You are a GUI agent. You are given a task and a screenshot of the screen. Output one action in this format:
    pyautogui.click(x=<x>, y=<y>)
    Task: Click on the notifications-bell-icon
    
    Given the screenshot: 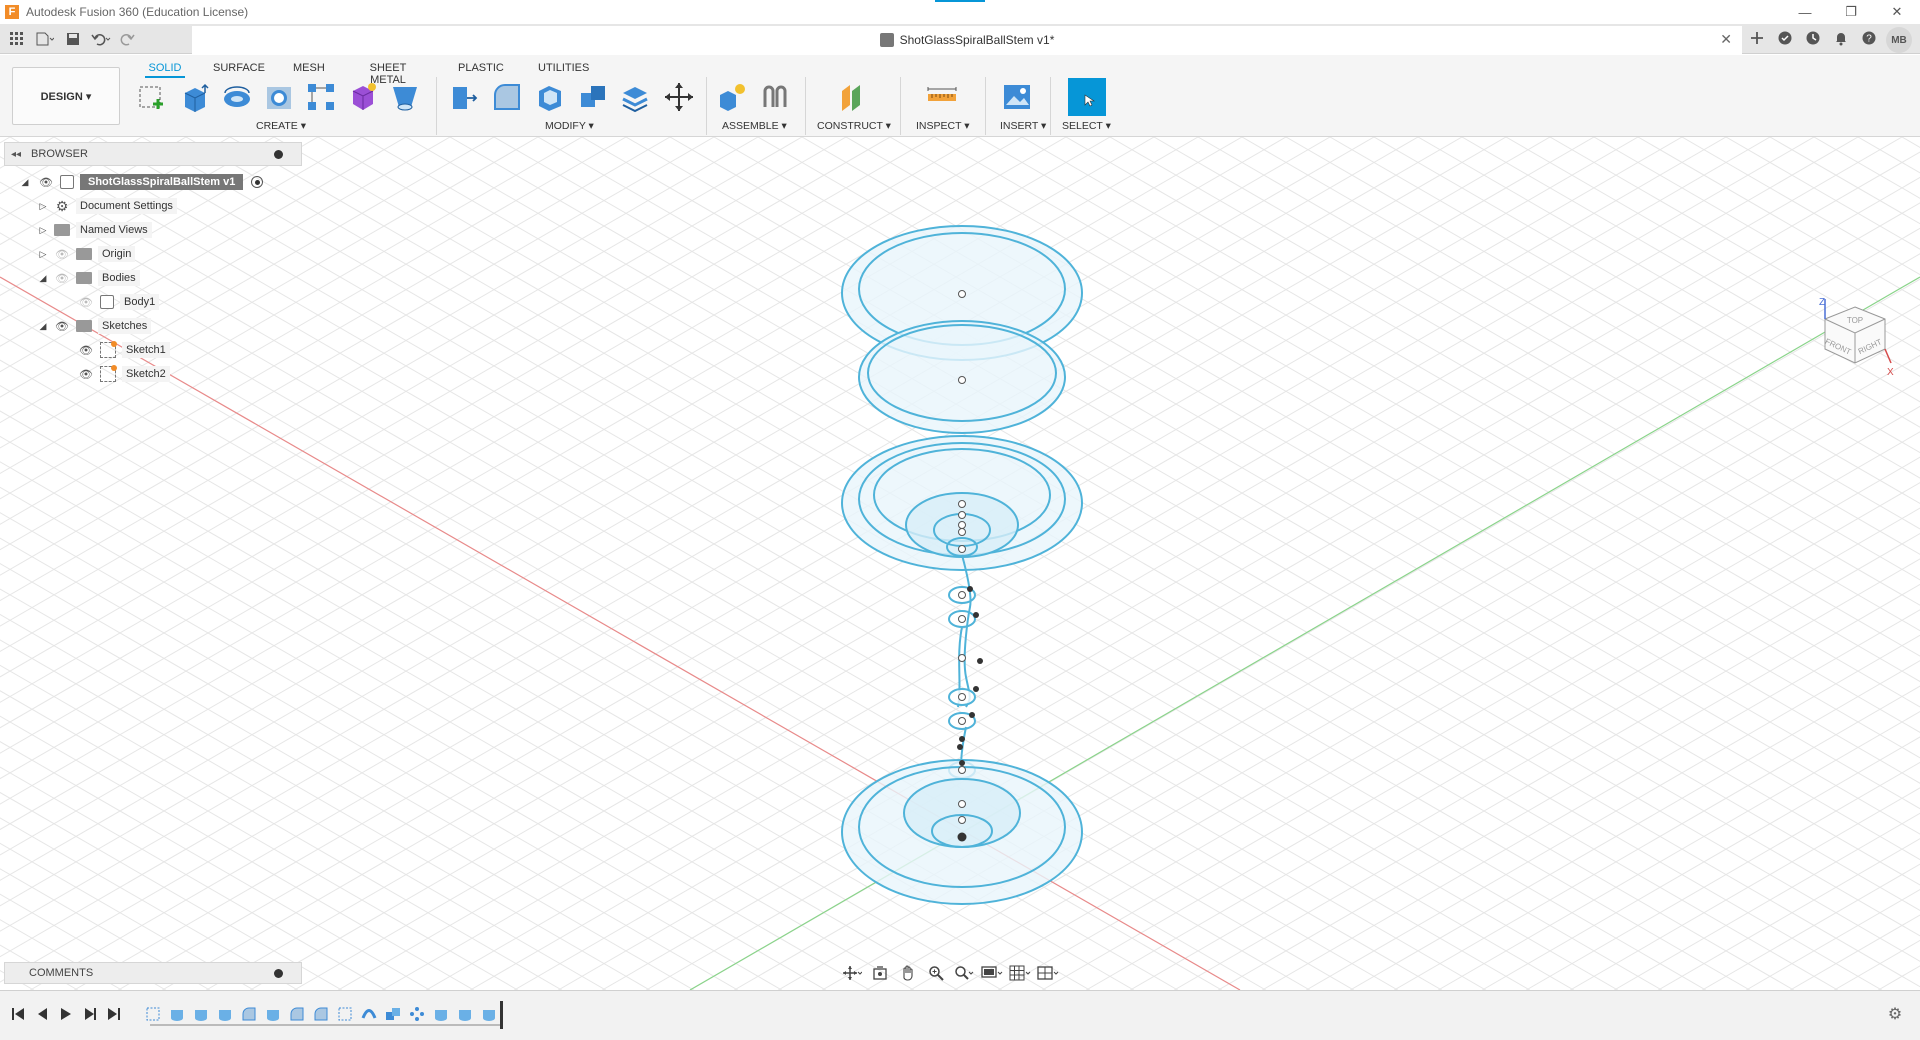 What is the action you would take?
    pyautogui.click(x=1841, y=38)
    